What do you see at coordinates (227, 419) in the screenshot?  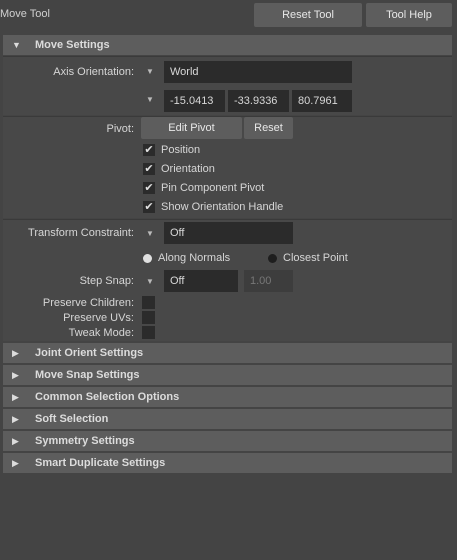 I see `section-soft-selection: ▶ Soft Selection` at bounding box center [227, 419].